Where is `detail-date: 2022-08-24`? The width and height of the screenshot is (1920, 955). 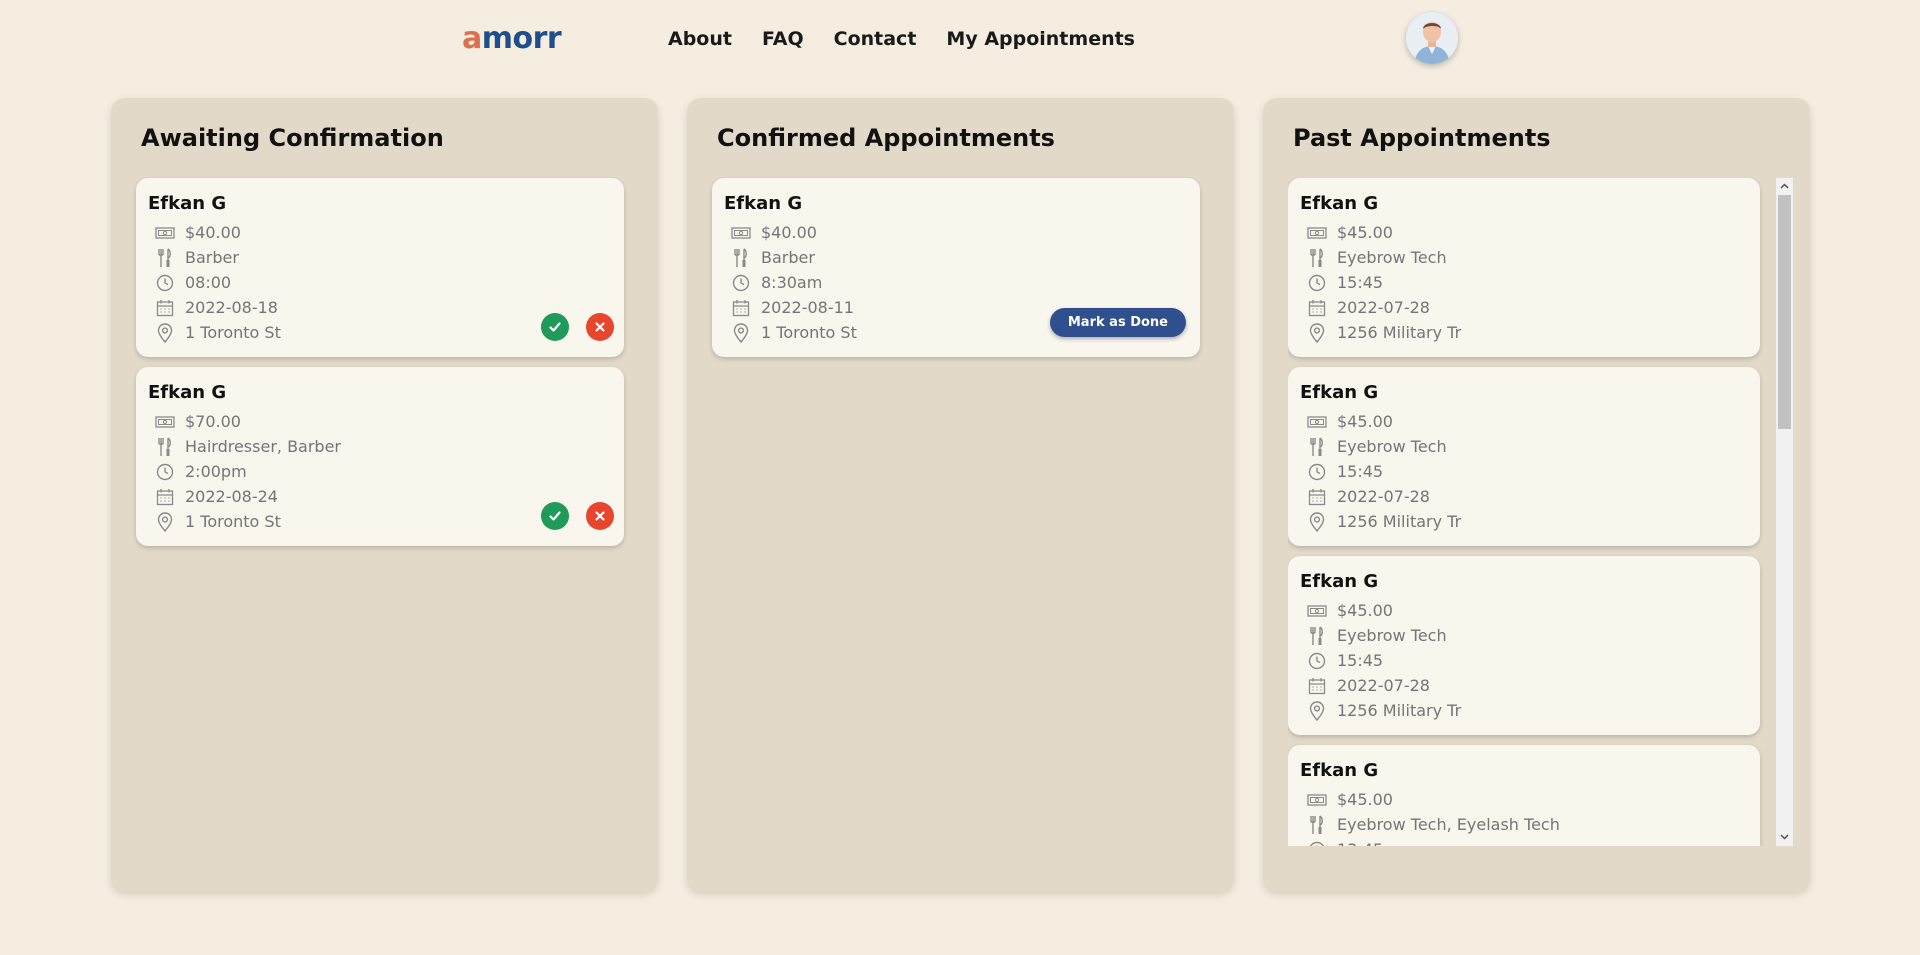
detail-date: 2022-08-24 is located at coordinates (231, 496).